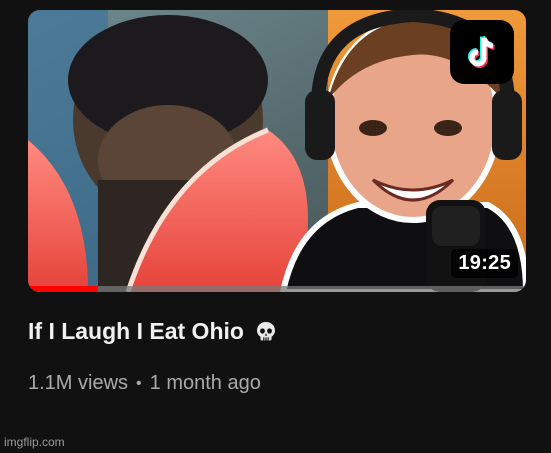 This screenshot has width=551, height=453. Describe the element at coordinates (34, 442) in the screenshot. I see `watermark: imgflip.com` at that location.